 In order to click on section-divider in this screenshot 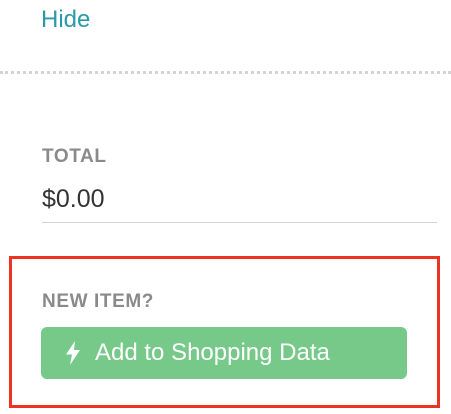, I will do `click(225, 72)`.